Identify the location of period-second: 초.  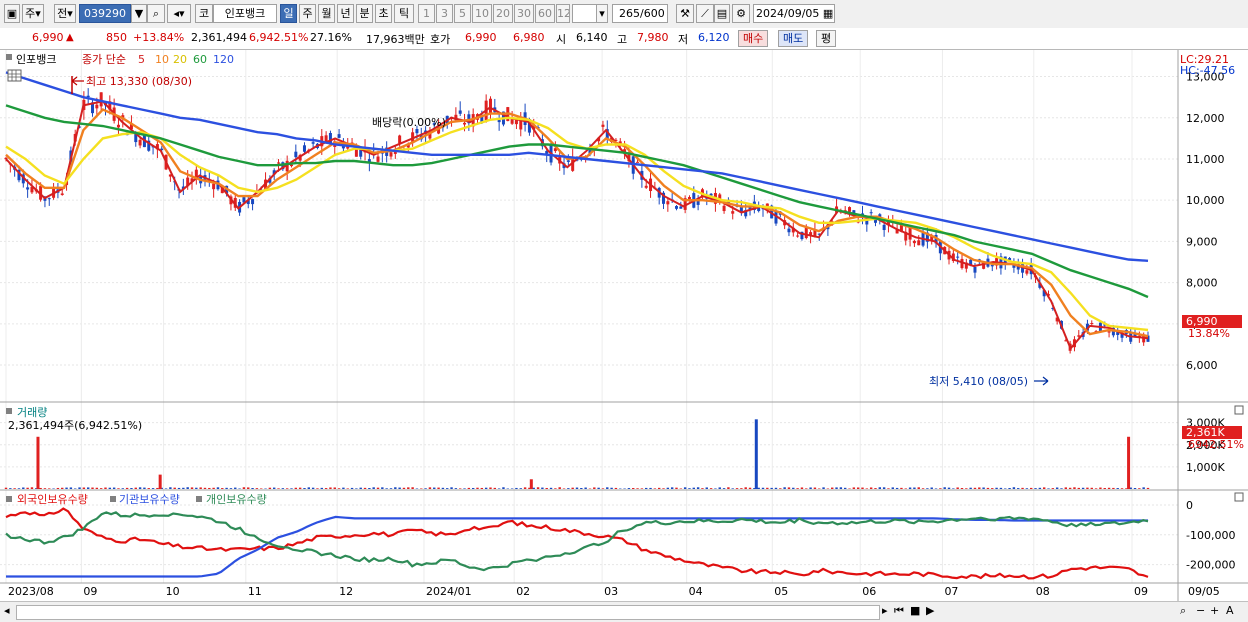
(383, 13).